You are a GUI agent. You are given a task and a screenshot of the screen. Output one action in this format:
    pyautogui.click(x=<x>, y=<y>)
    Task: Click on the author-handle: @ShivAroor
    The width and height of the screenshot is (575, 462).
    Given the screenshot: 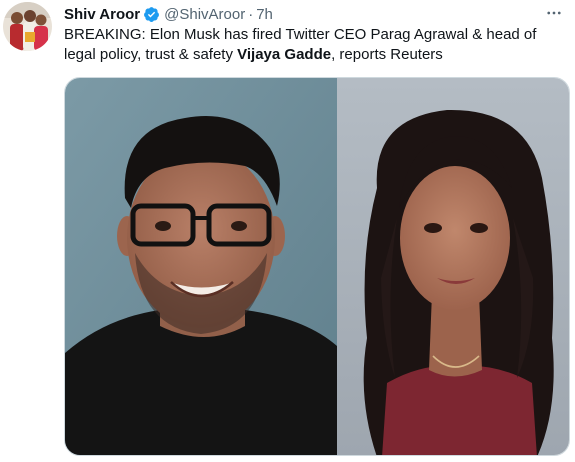 What is the action you would take?
    pyautogui.click(x=204, y=14)
    